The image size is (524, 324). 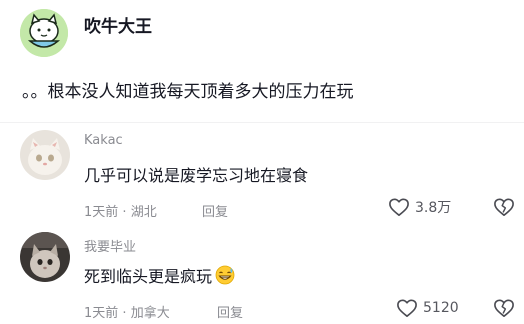 What do you see at coordinates (441, 308) in the screenshot?
I see `like-count: 5120` at bounding box center [441, 308].